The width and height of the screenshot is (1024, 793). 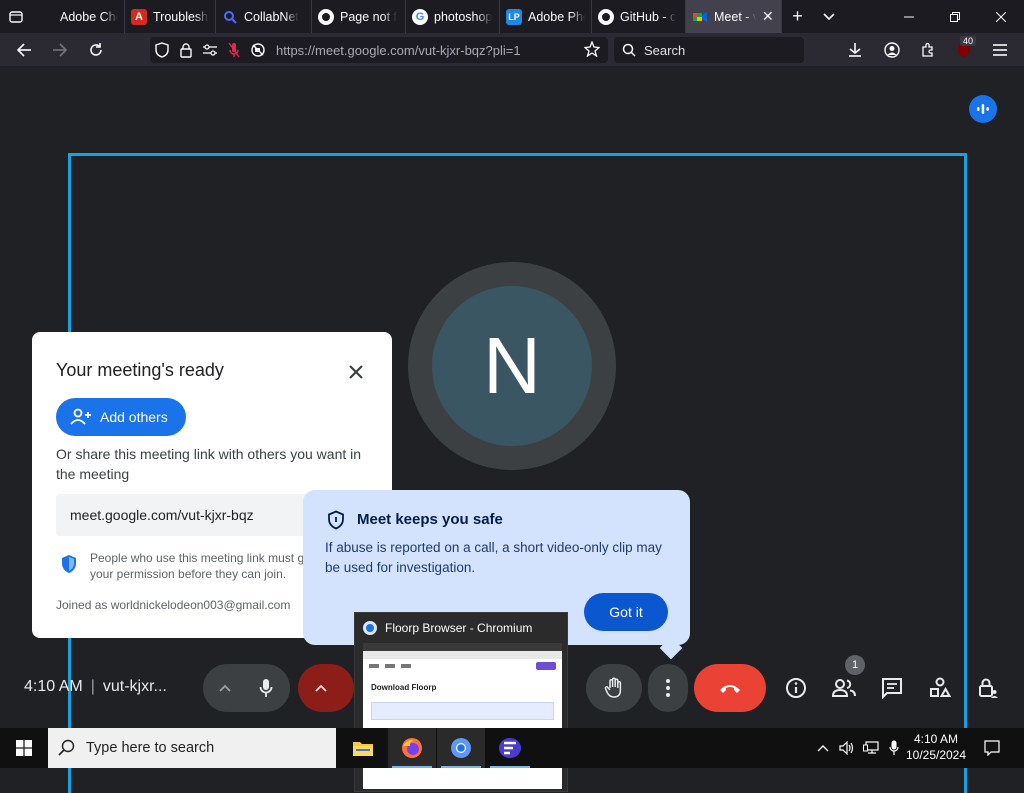 What do you see at coordinates (16, 16) in the screenshot?
I see `firefox-view-button` at bounding box center [16, 16].